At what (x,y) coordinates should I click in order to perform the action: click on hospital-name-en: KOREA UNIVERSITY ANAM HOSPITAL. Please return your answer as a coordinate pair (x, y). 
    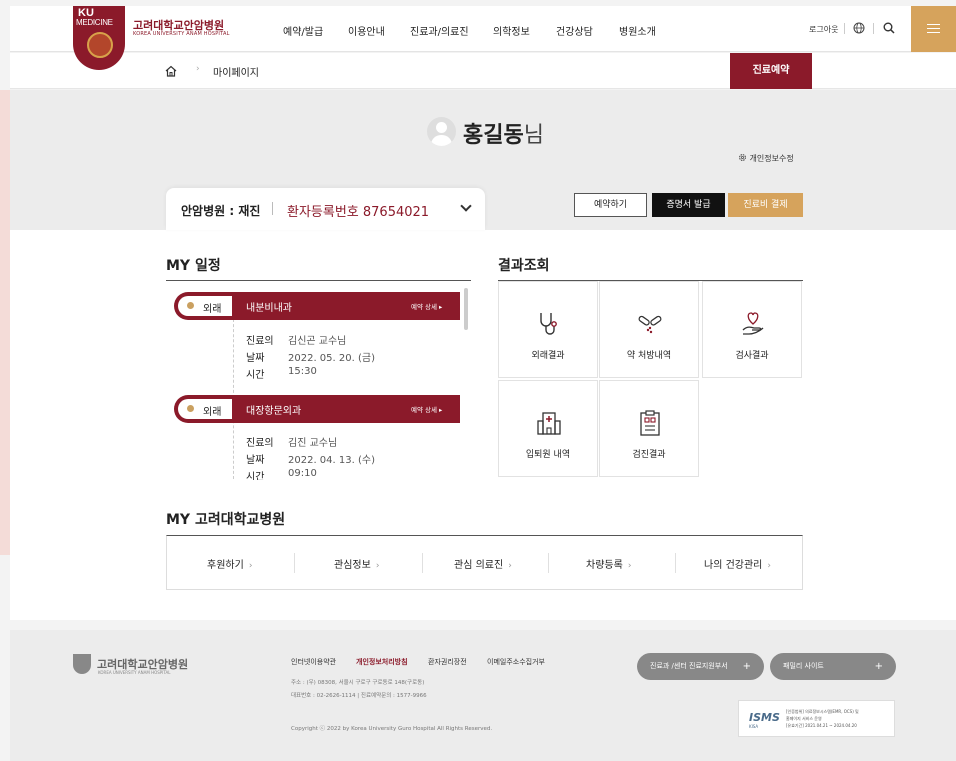
    Looking at the image, I should click on (181, 34).